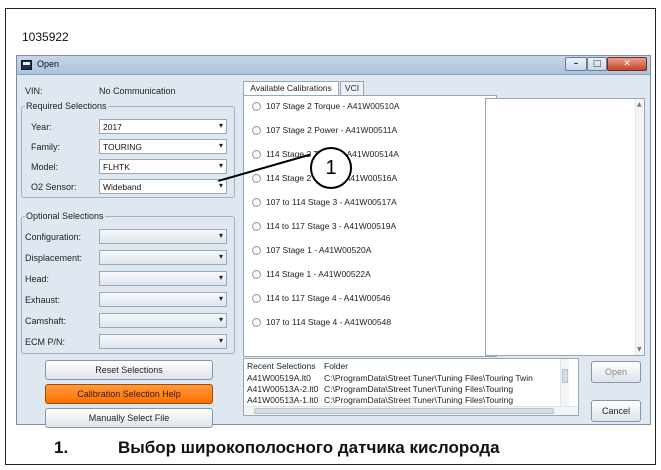 This screenshot has height=470, width=661. Describe the element at coordinates (45, 147) in the screenshot. I see `family-label: Family:` at that location.